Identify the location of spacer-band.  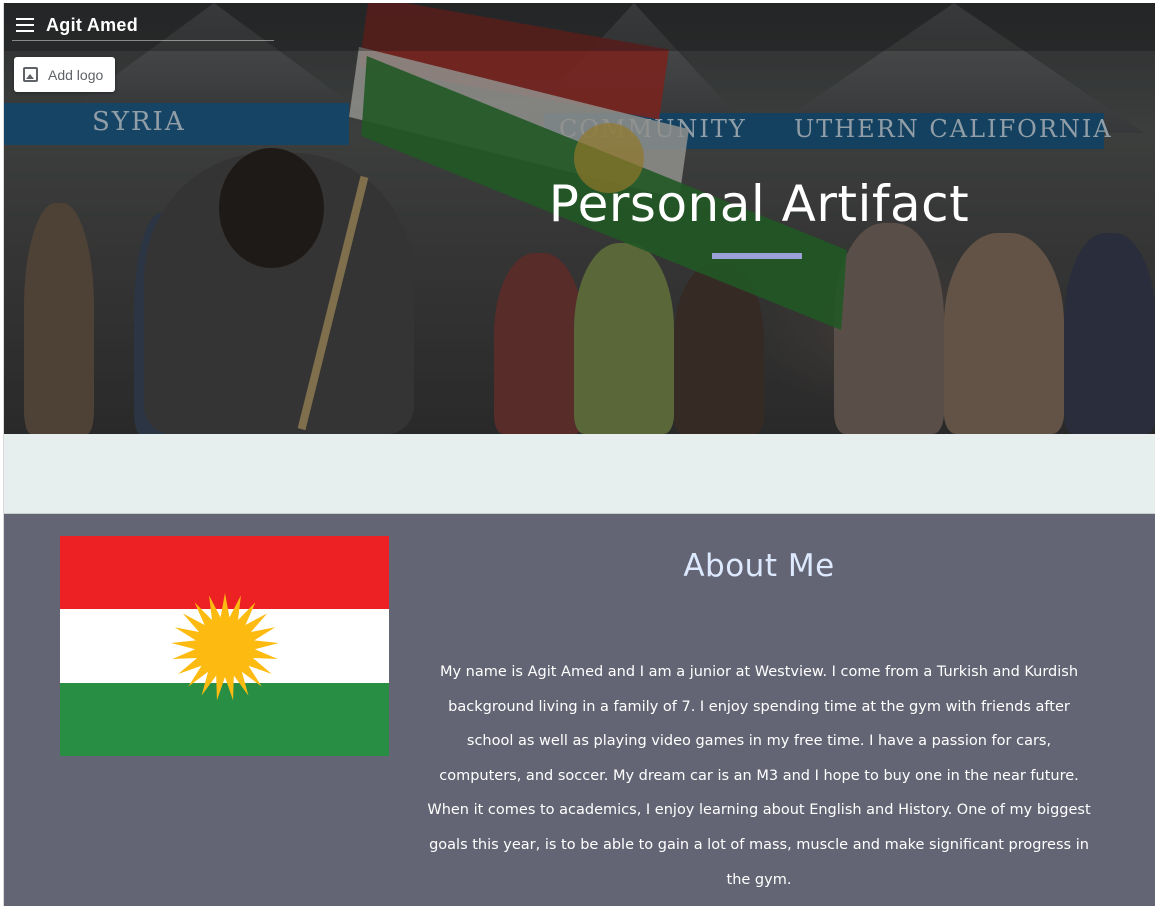
(579, 474).